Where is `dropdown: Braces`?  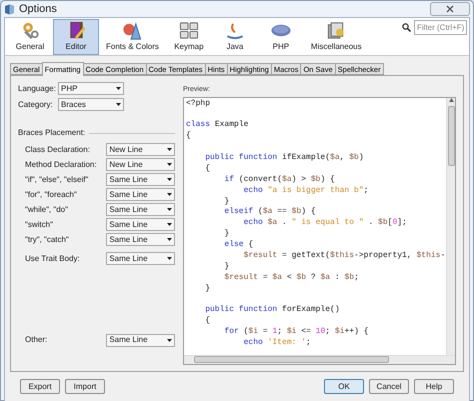 dropdown: Braces is located at coordinates (91, 104).